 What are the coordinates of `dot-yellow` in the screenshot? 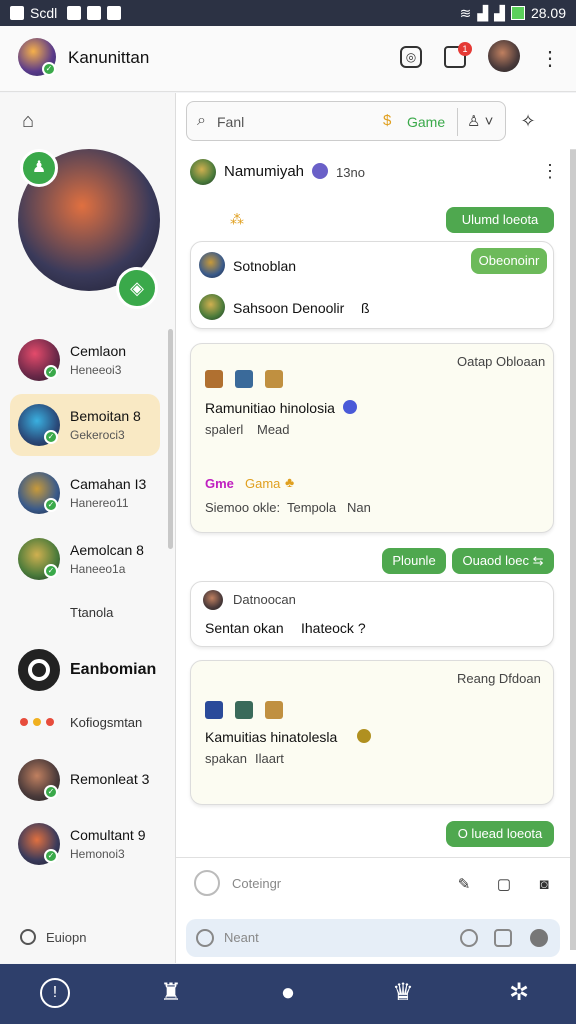 It's located at (37, 722).